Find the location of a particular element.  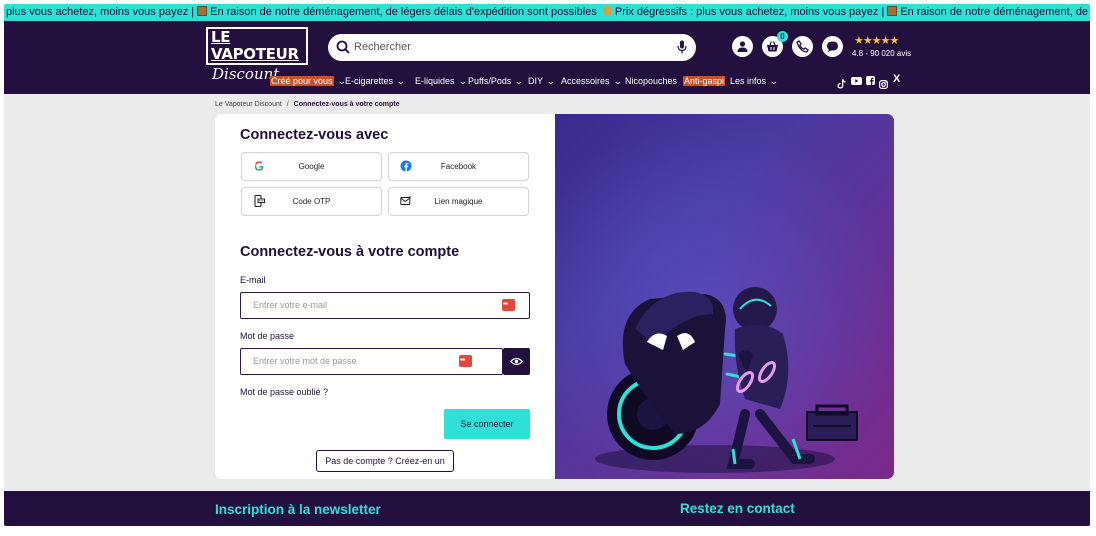

cart-button: 0 is located at coordinates (775, 44).